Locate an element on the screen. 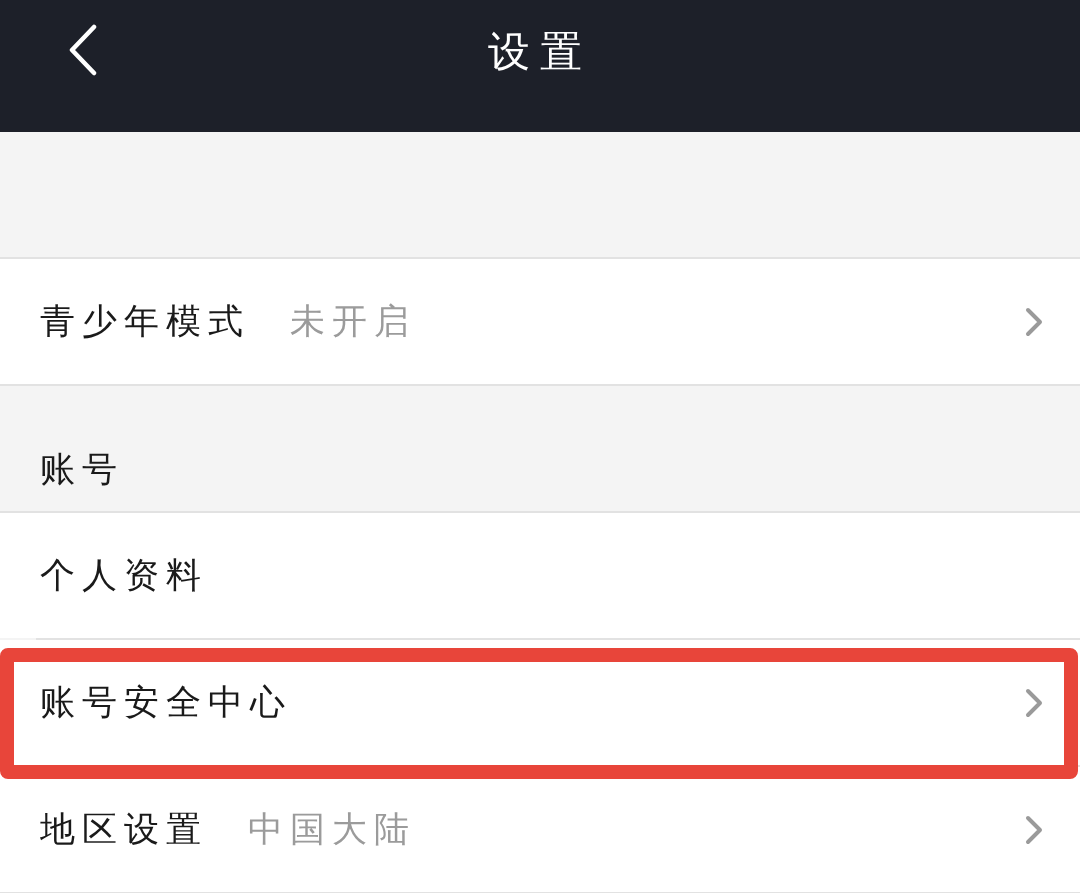 This screenshot has width=1080, height=893. section-header: 账号 is located at coordinates (82, 469).